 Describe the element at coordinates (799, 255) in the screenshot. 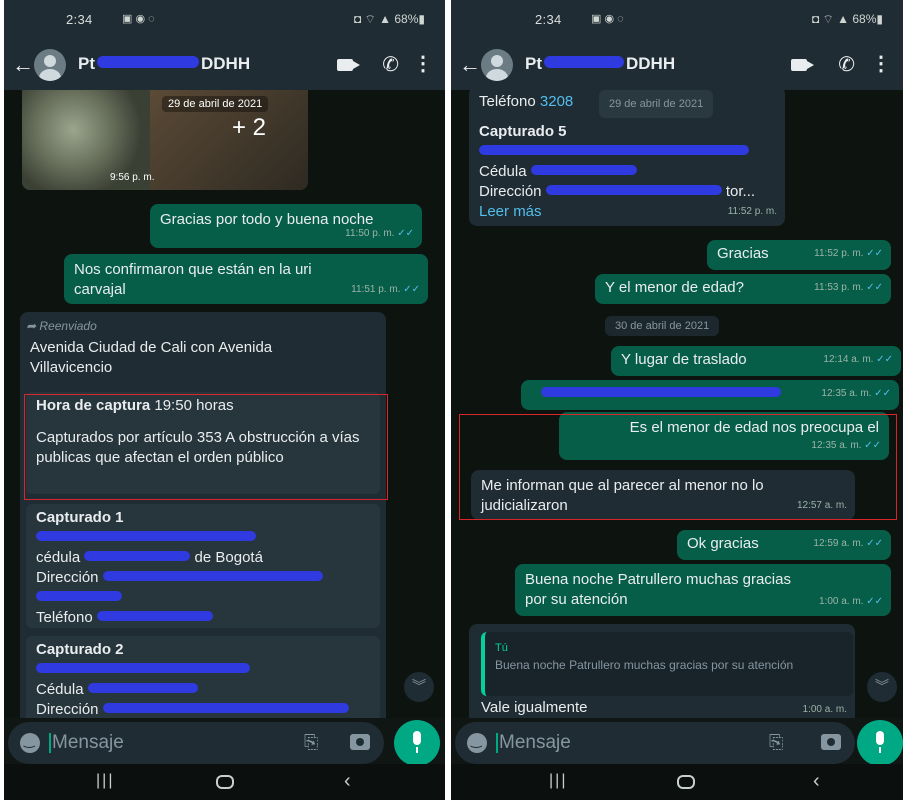

I see `message-outgoing: Gracias 11:52 p. m. ✓✓` at that location.